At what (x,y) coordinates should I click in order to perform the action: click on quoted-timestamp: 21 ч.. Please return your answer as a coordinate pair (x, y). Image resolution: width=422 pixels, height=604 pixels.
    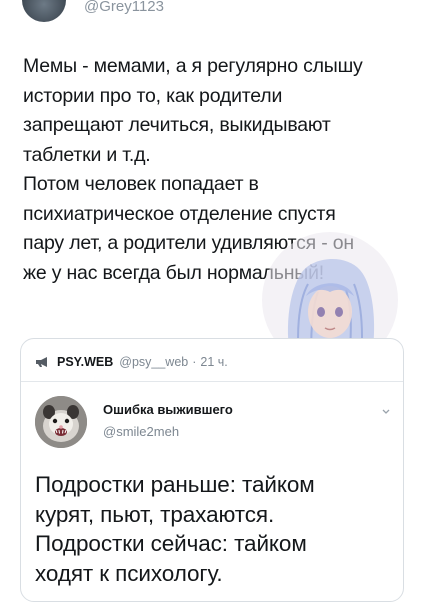
    Looking at the image, I should click on (213, 362).